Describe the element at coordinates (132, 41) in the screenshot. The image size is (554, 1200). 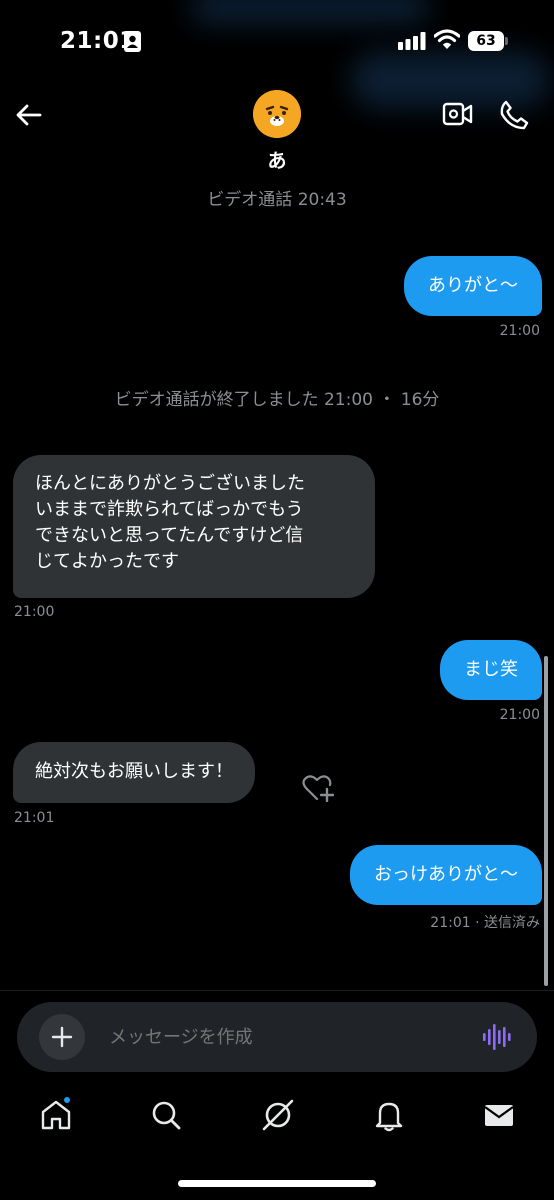
I see `contact-card-icon` at that location.